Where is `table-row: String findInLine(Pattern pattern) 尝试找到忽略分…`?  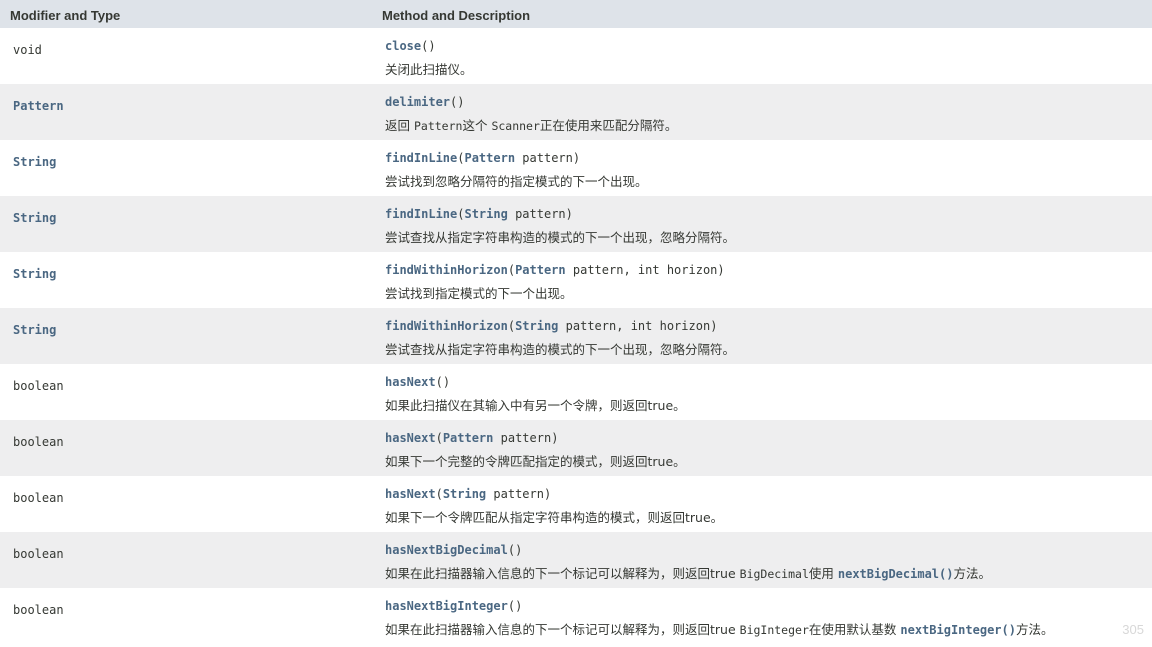
table-row: String findInLine(Pattern pattern) 尝试找到忽略分… is located at coordinates (576, 168).